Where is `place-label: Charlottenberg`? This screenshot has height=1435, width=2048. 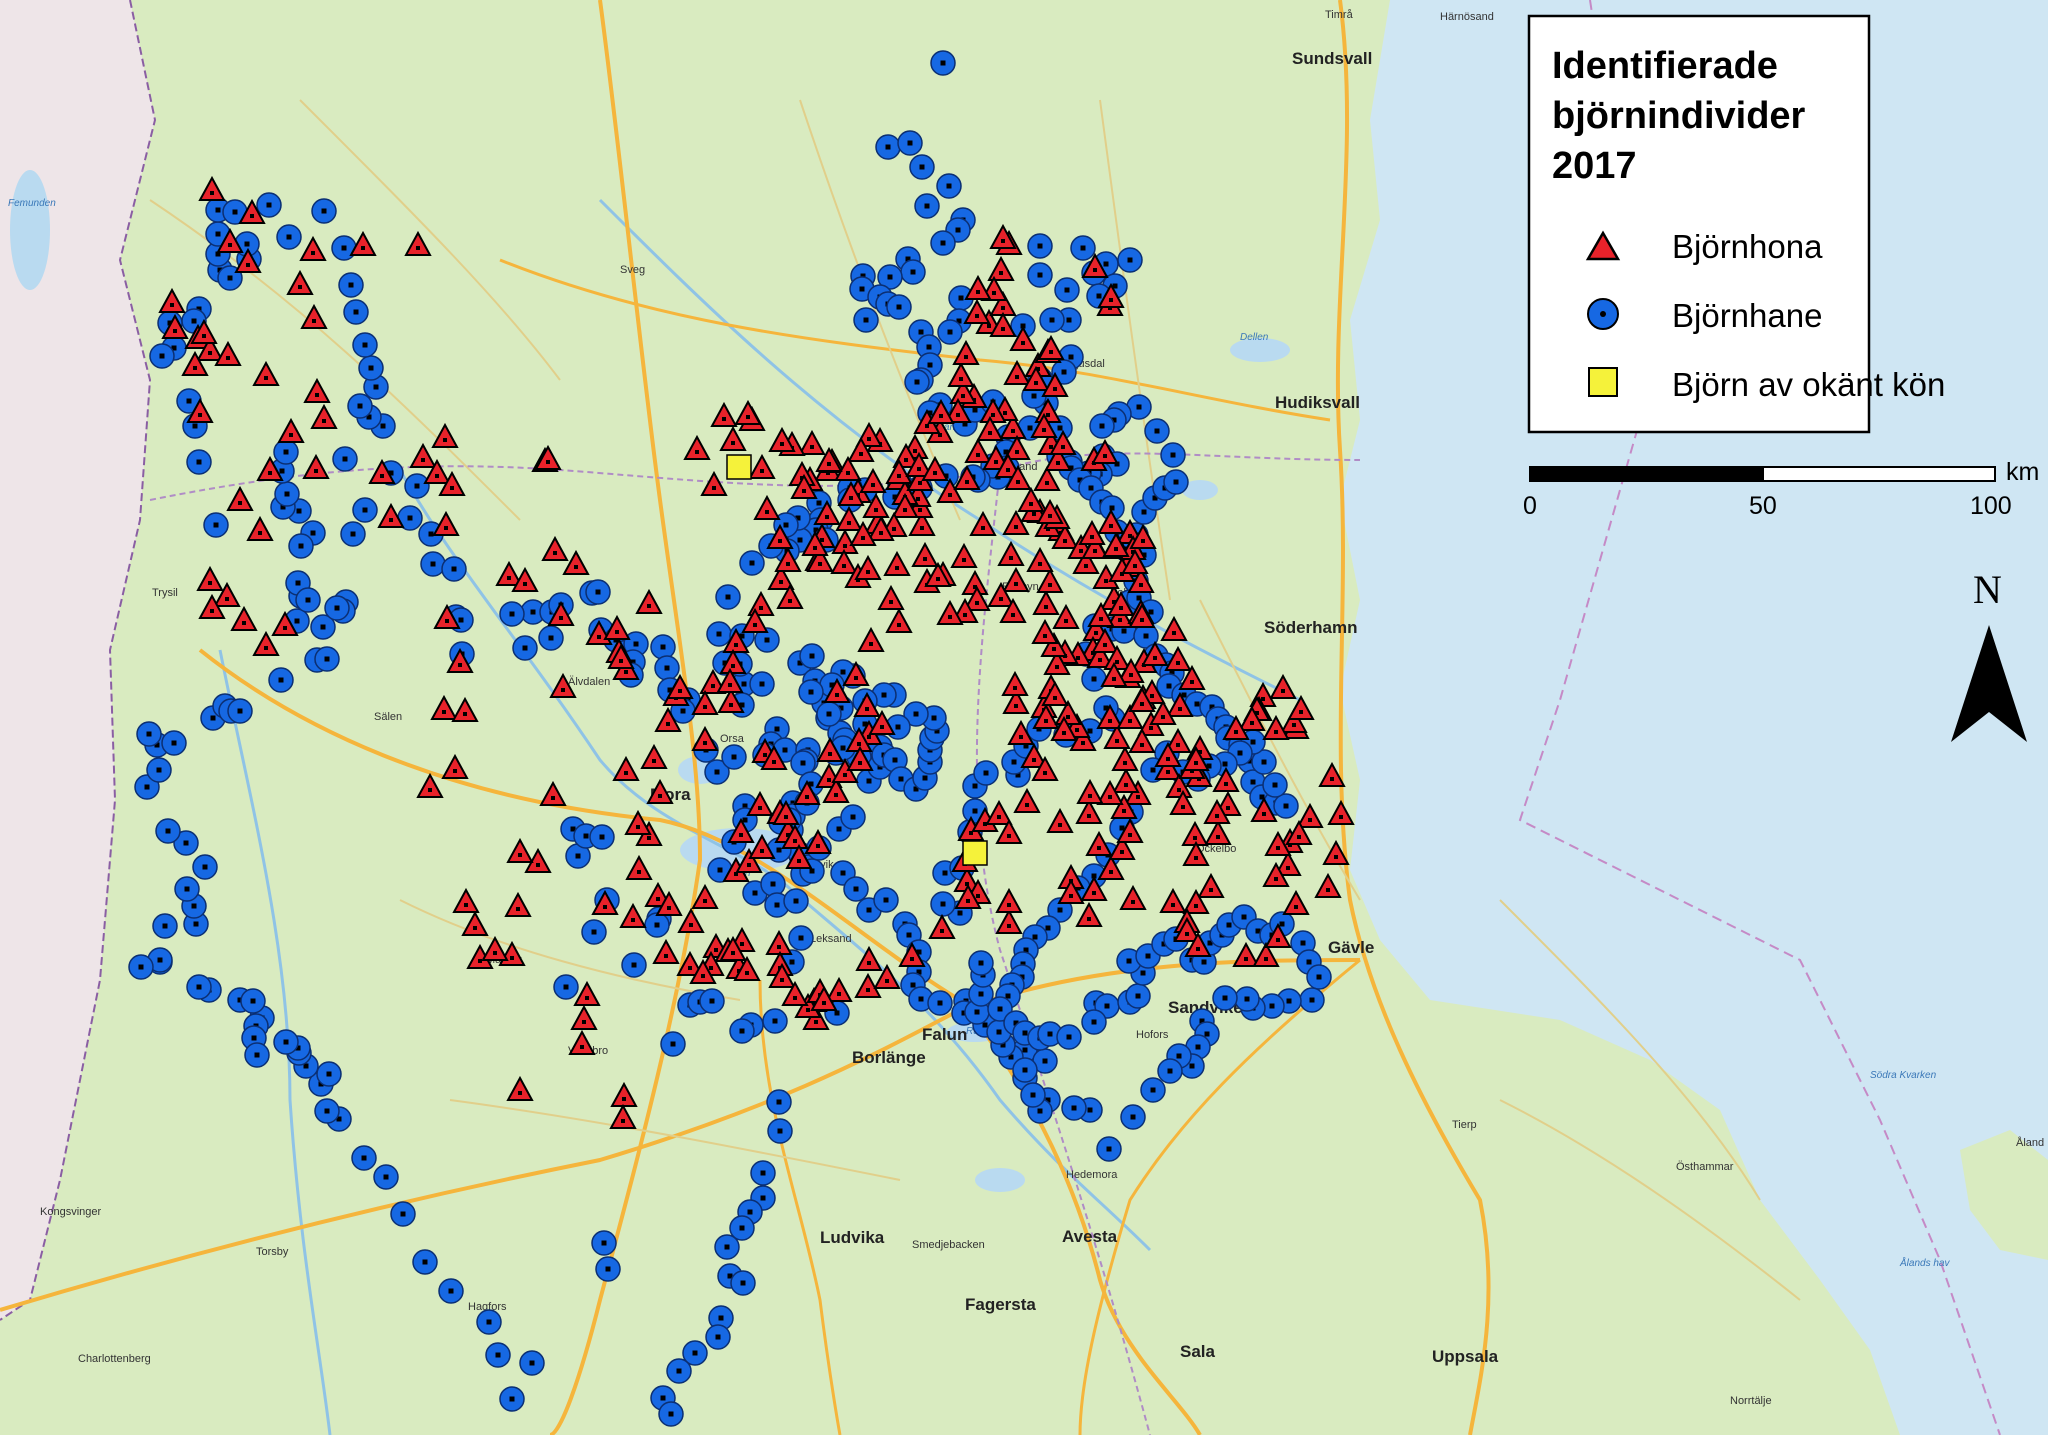
place-label: Charlottenberg is located at coordinates (114, 1359).